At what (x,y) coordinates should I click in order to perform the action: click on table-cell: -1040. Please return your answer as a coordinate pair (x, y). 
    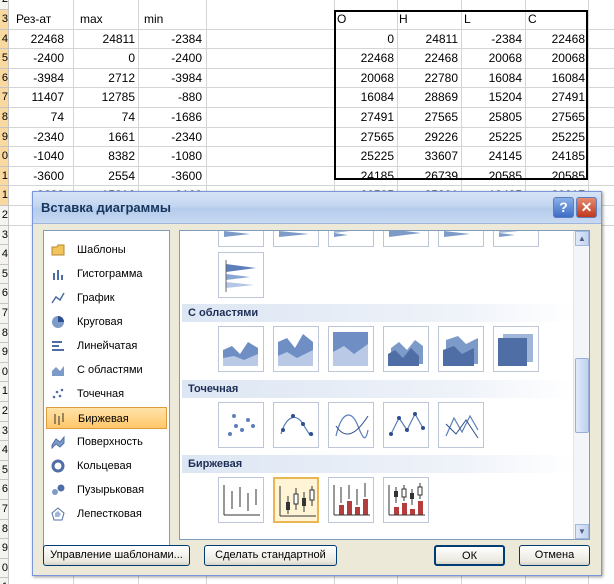
    Looking at the image, I should click on (36, 156).